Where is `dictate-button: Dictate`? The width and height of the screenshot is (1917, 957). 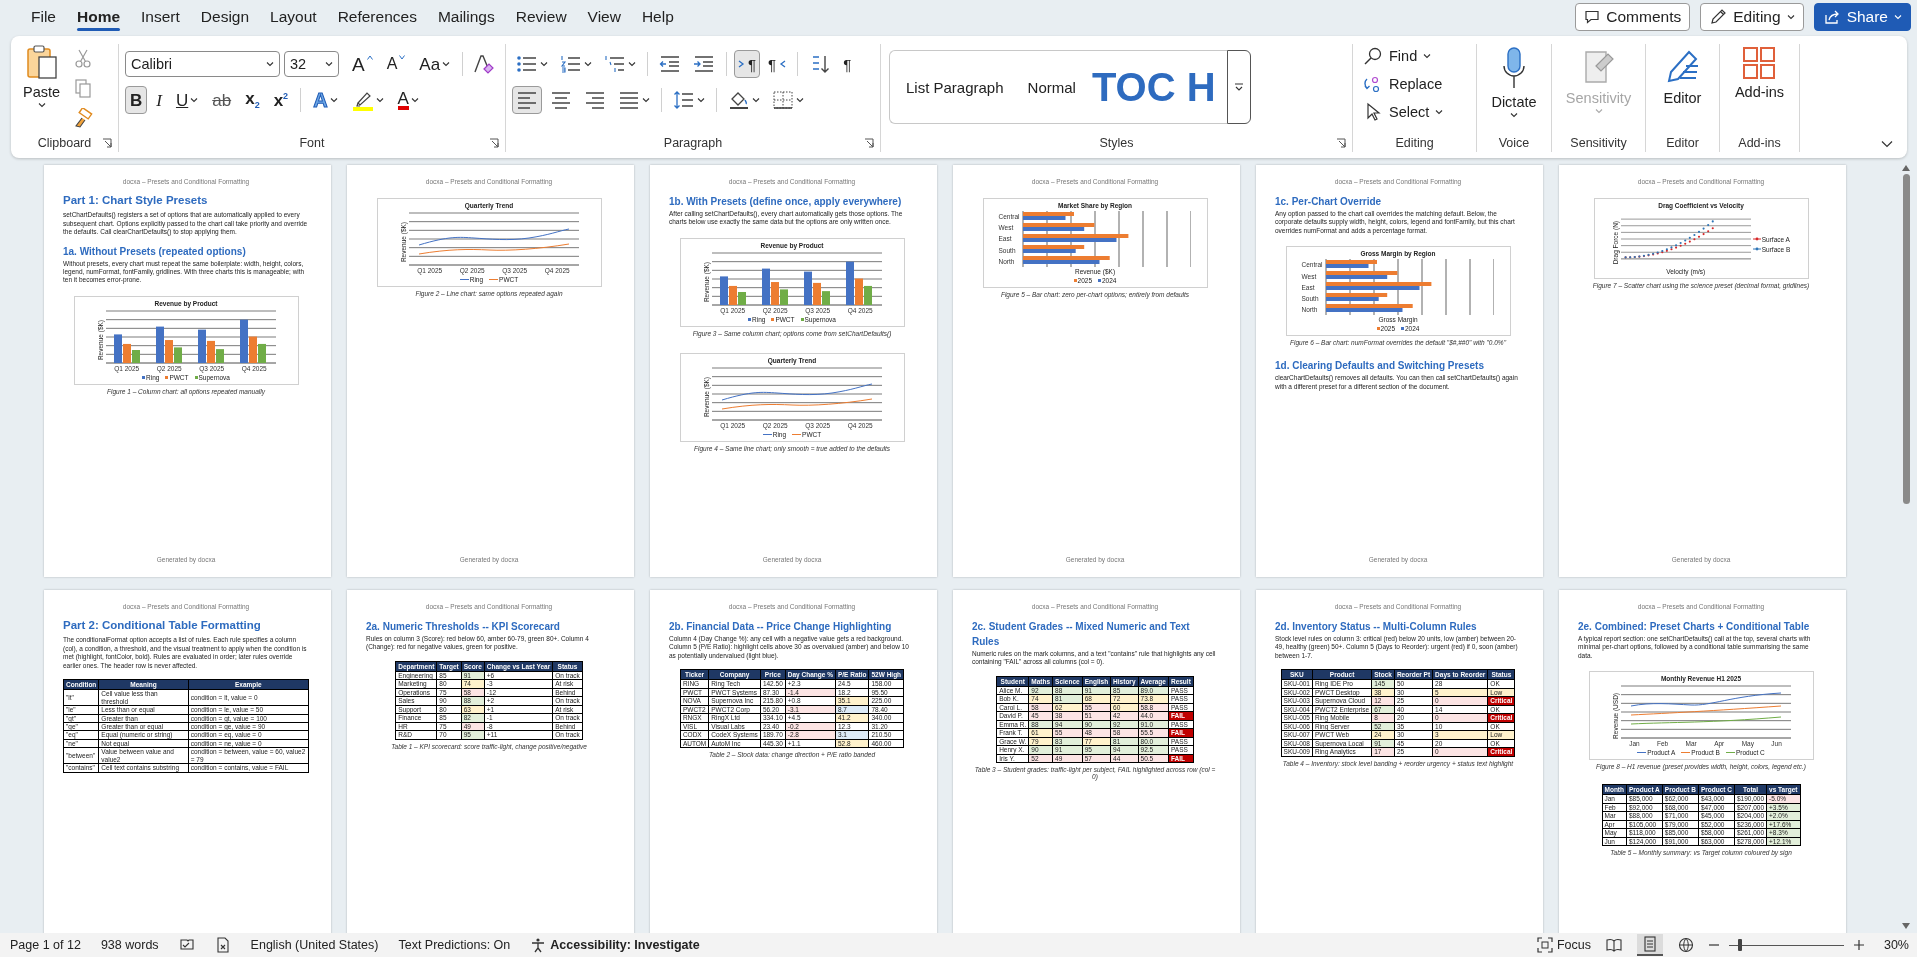
dictate-button: Dictate is located at coordinates (1514, 82).